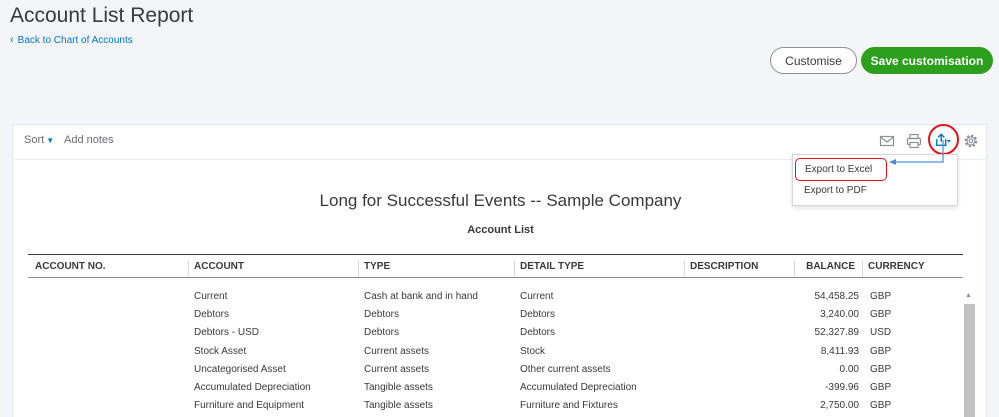 The width and height of the screenshot is (999, 417). What do you see at coordinates (34, 140) in the screenshot?
I see `sort-label: Sort` at bounding box center [34, 140].